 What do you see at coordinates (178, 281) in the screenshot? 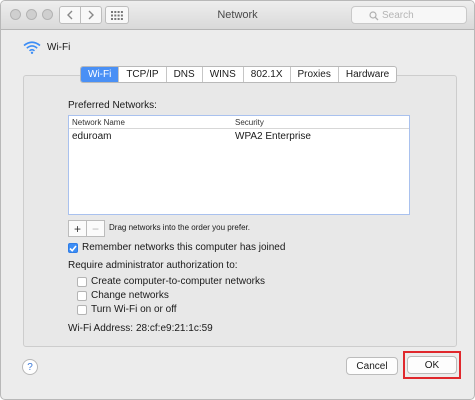
I see `create-networks-label: Create computer-to-computer networks` at bounding box center [178, 281].